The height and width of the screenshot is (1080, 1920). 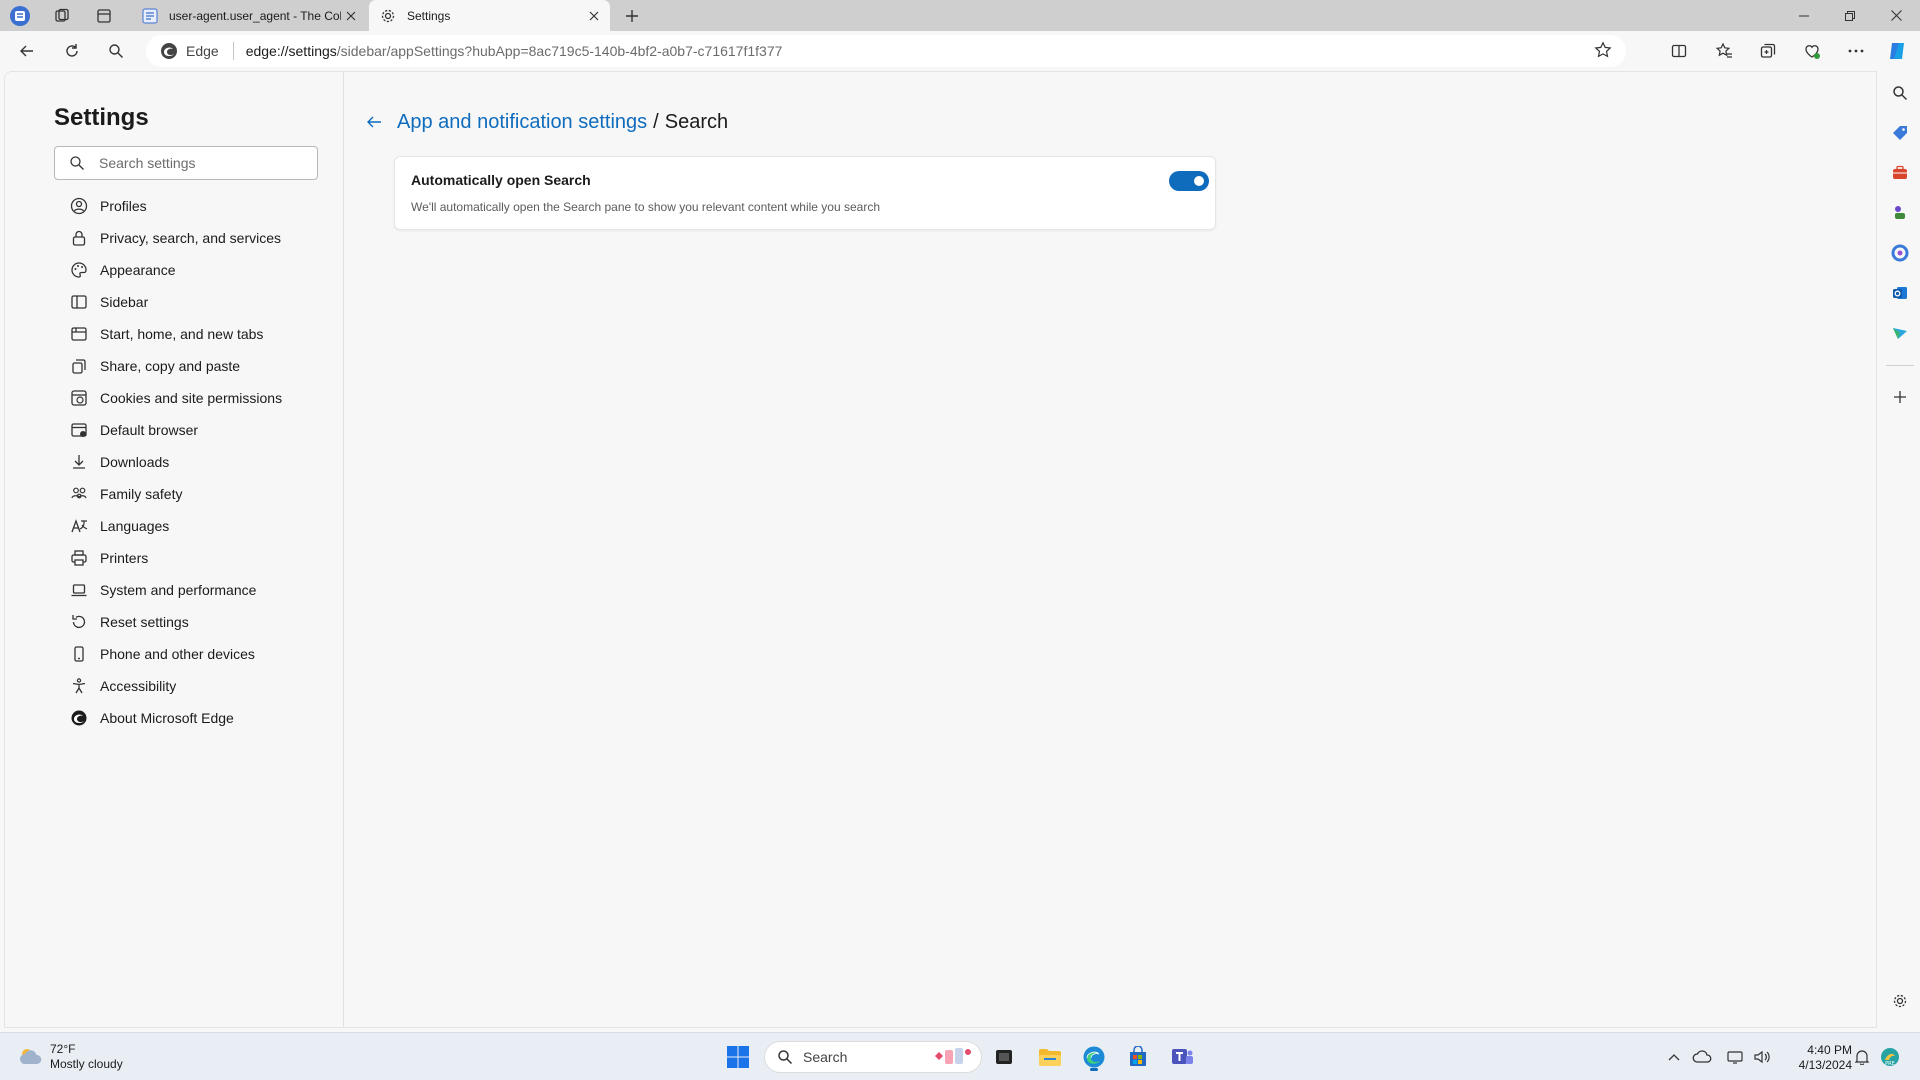 I want to click on sidebar-item-downloads: Downloads, so click(x=194, y=462).